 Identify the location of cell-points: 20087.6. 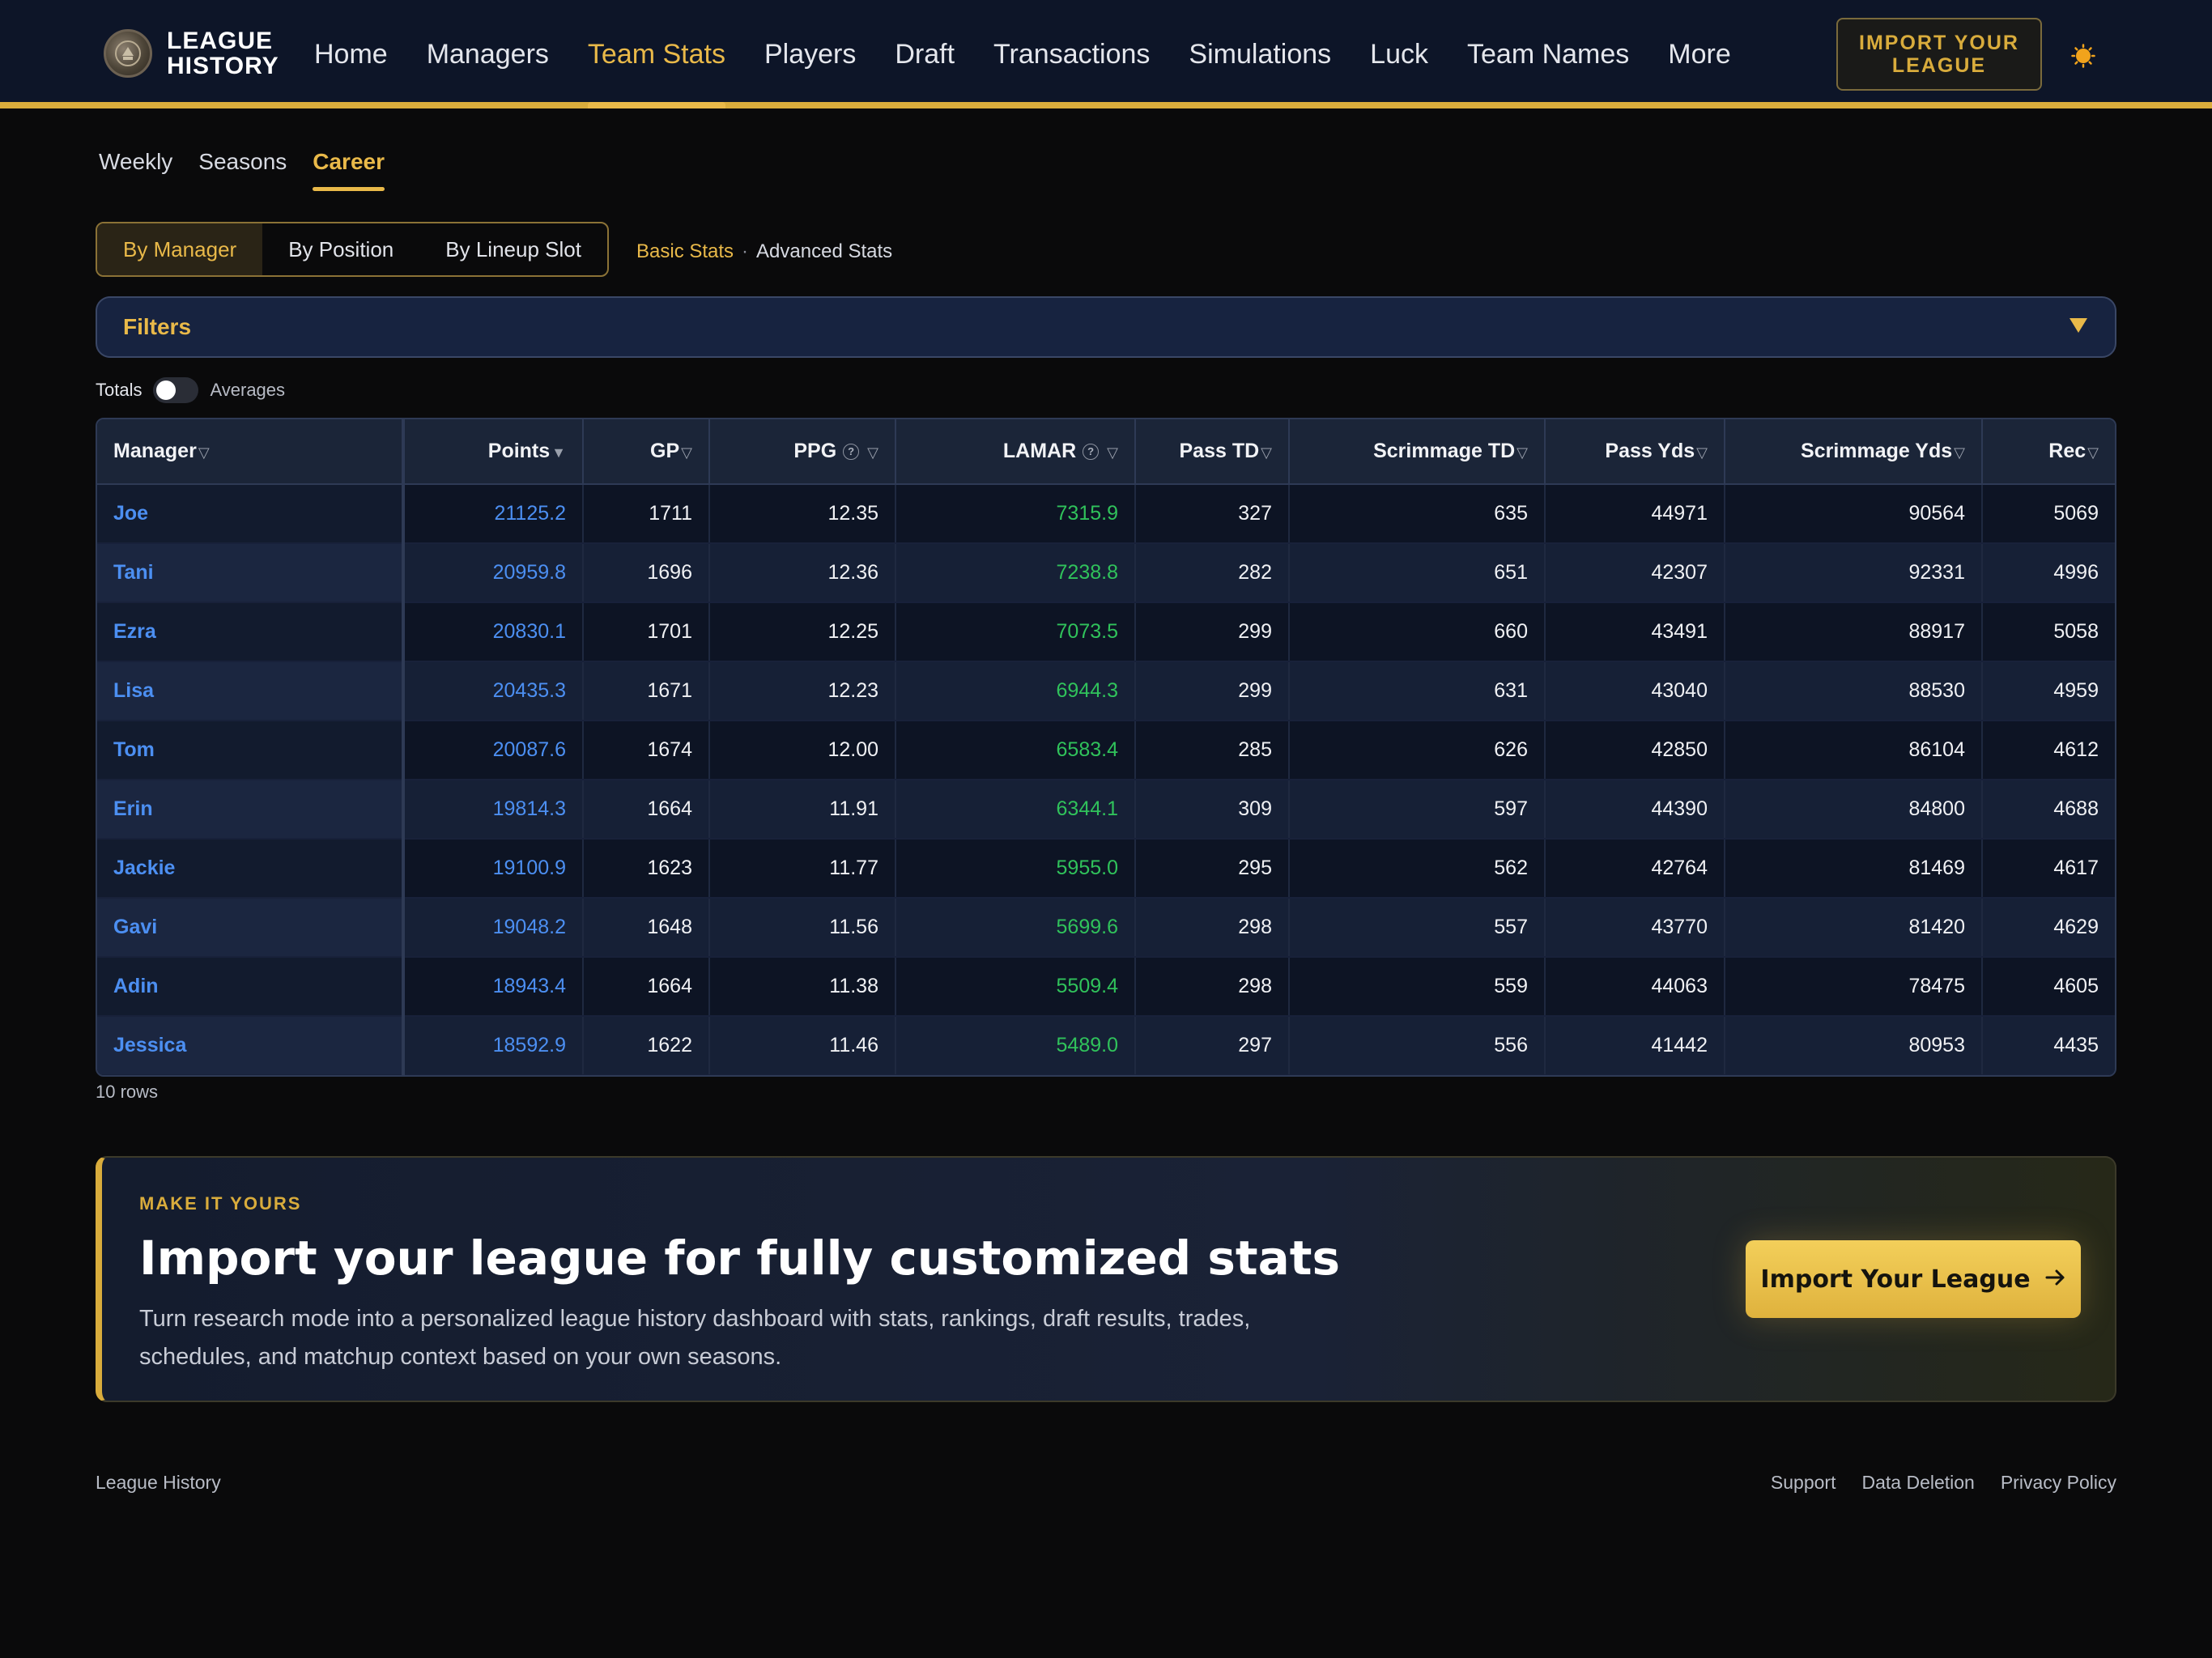
(493, 750).